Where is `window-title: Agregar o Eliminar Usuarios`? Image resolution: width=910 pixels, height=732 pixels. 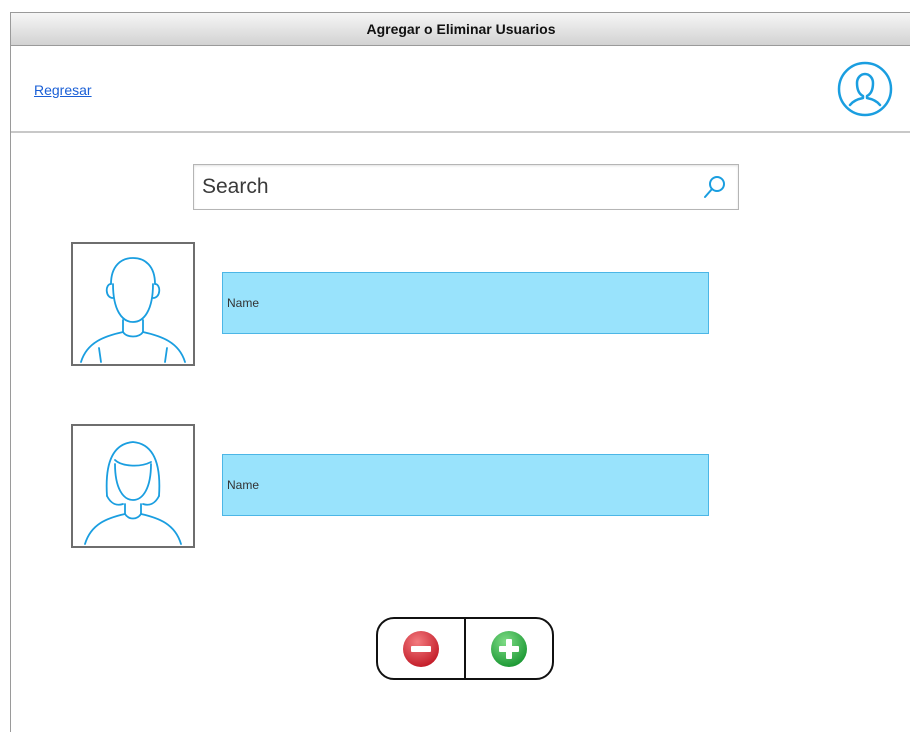 window-title: Agregar o Eliminar Usuarios is located at coordinates (460, 29).